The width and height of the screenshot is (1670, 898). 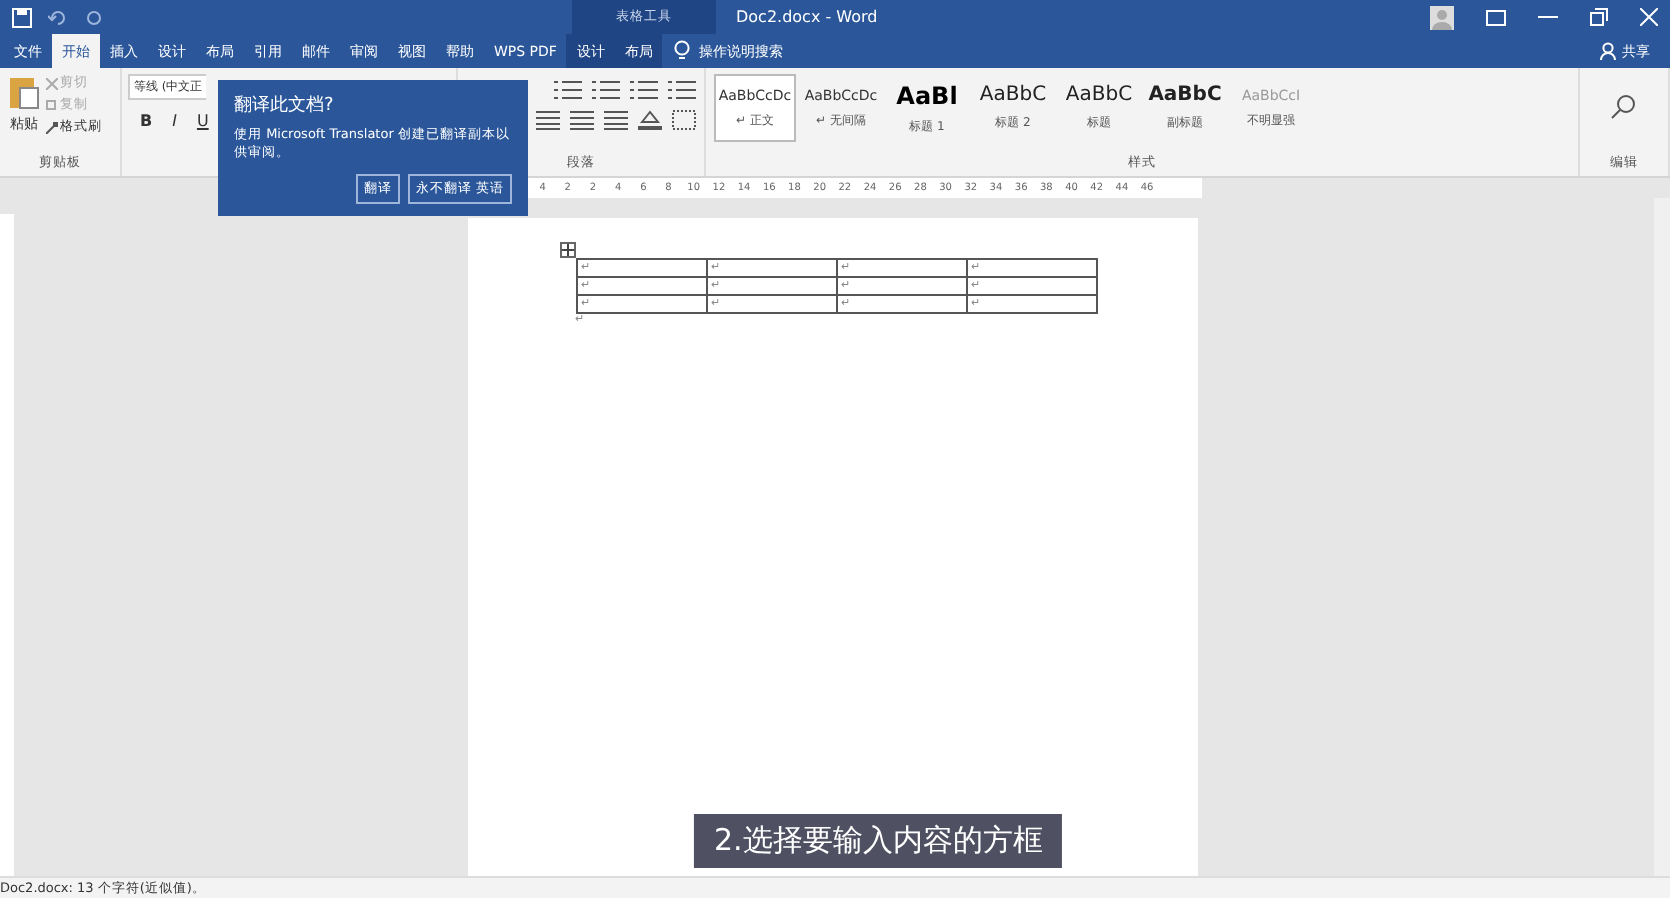 I want to click on lightbulb-icon, so click(x=682, y=51).